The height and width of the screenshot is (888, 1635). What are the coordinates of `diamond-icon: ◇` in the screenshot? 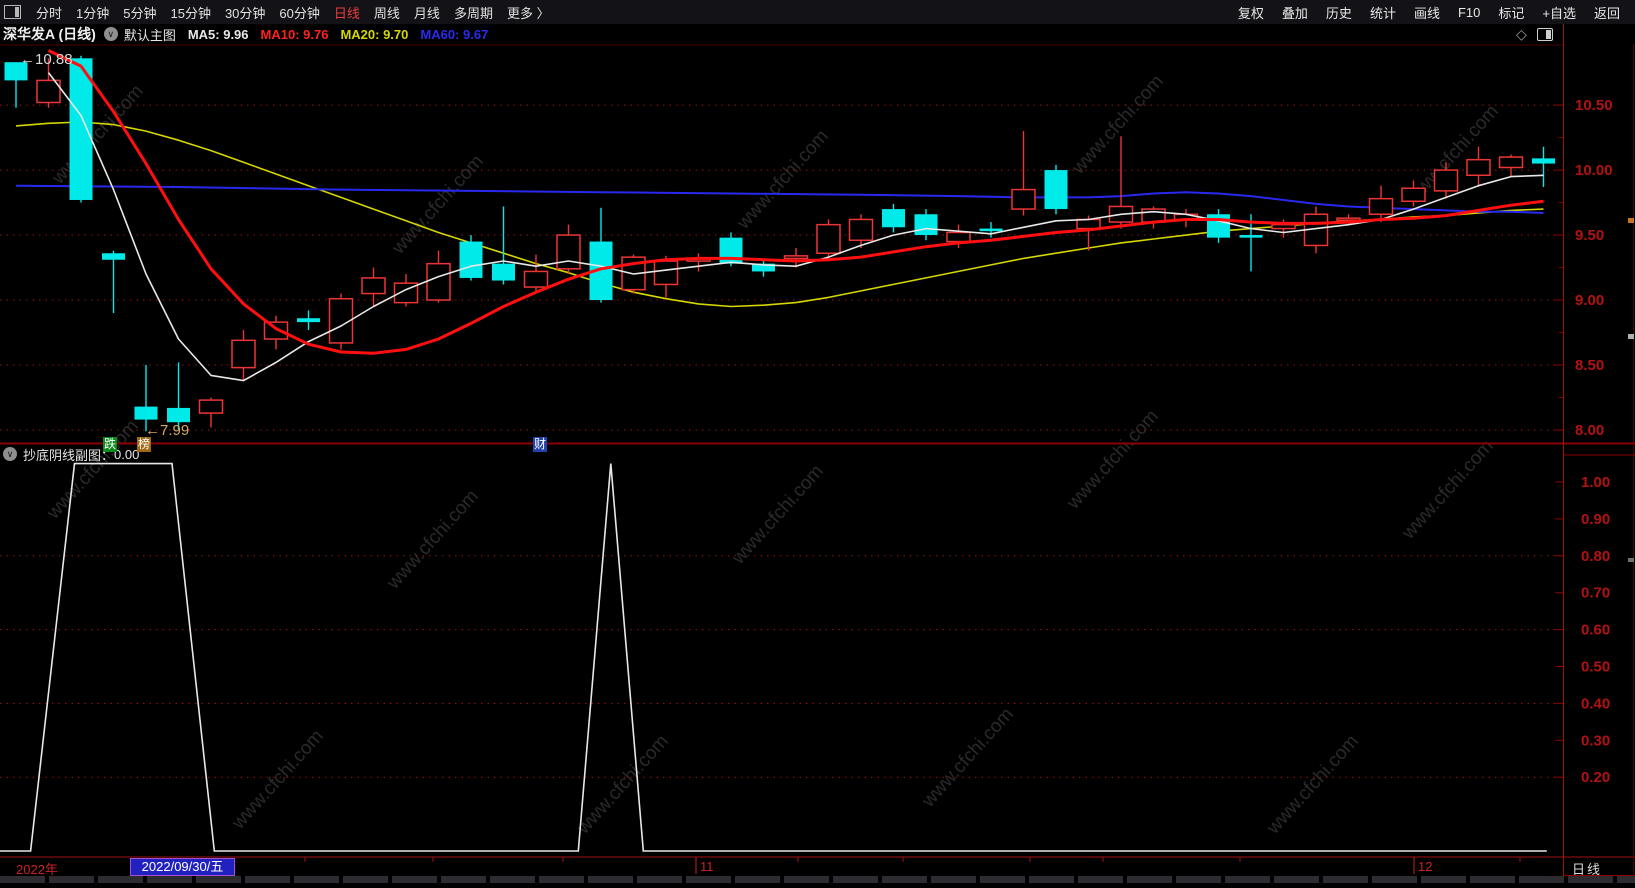 It's located at (1521, 34).